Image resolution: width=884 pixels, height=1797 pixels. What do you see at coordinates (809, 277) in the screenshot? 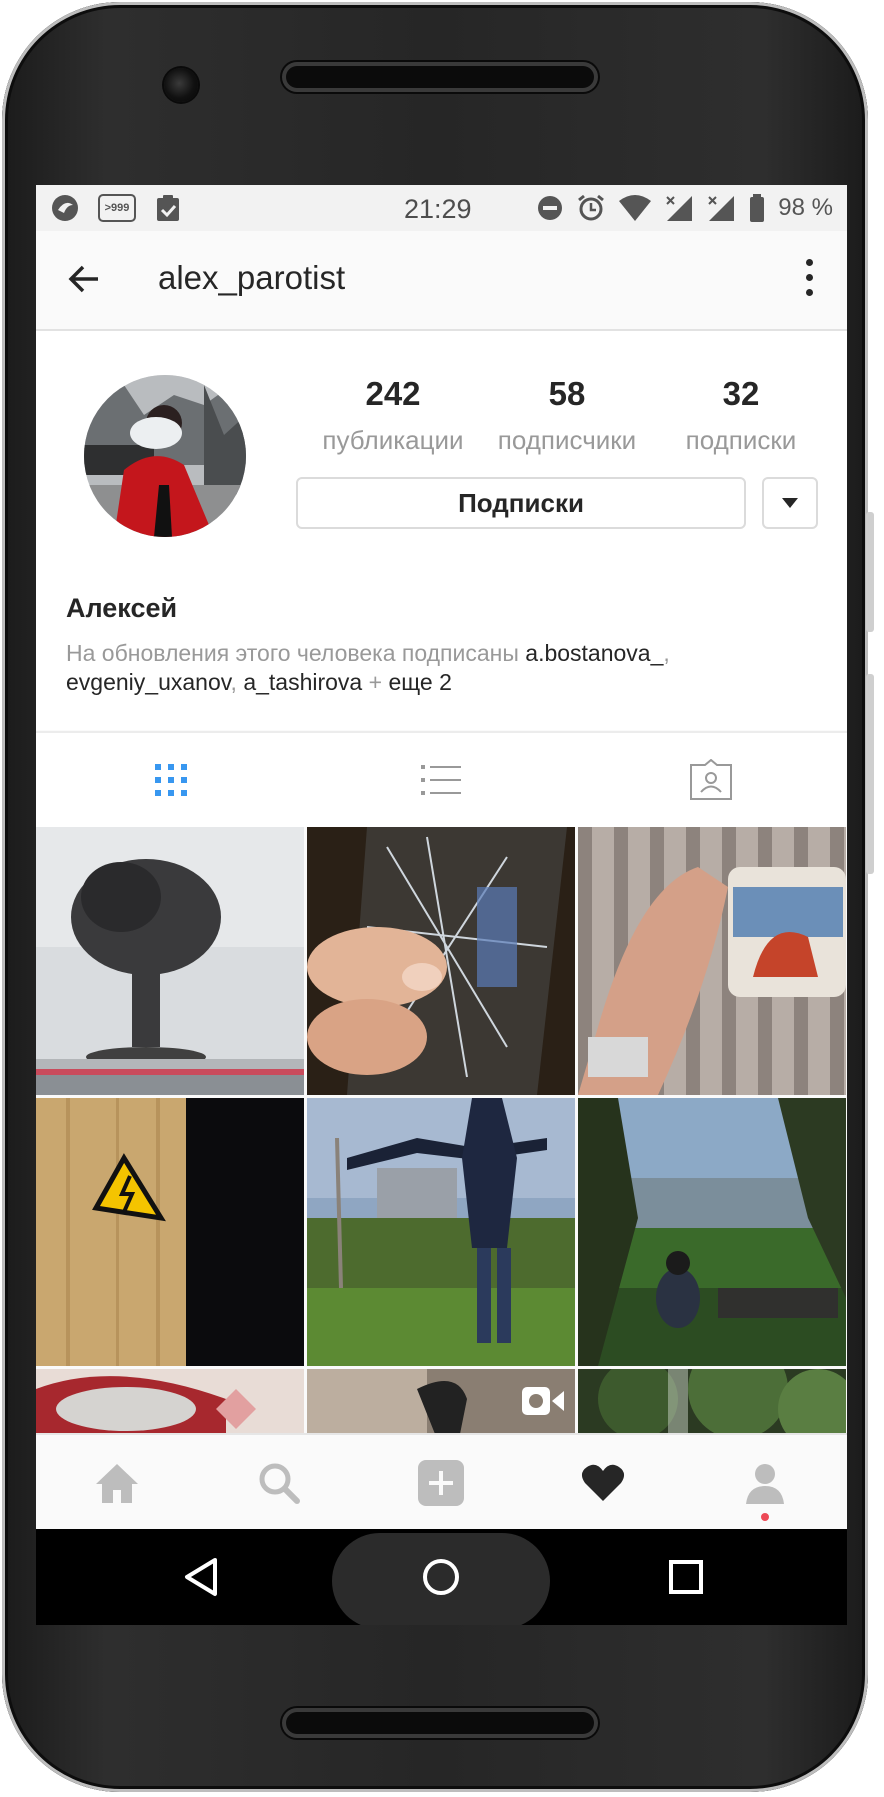
I see `more-vertical-icon` at bounding box center [809, 277].